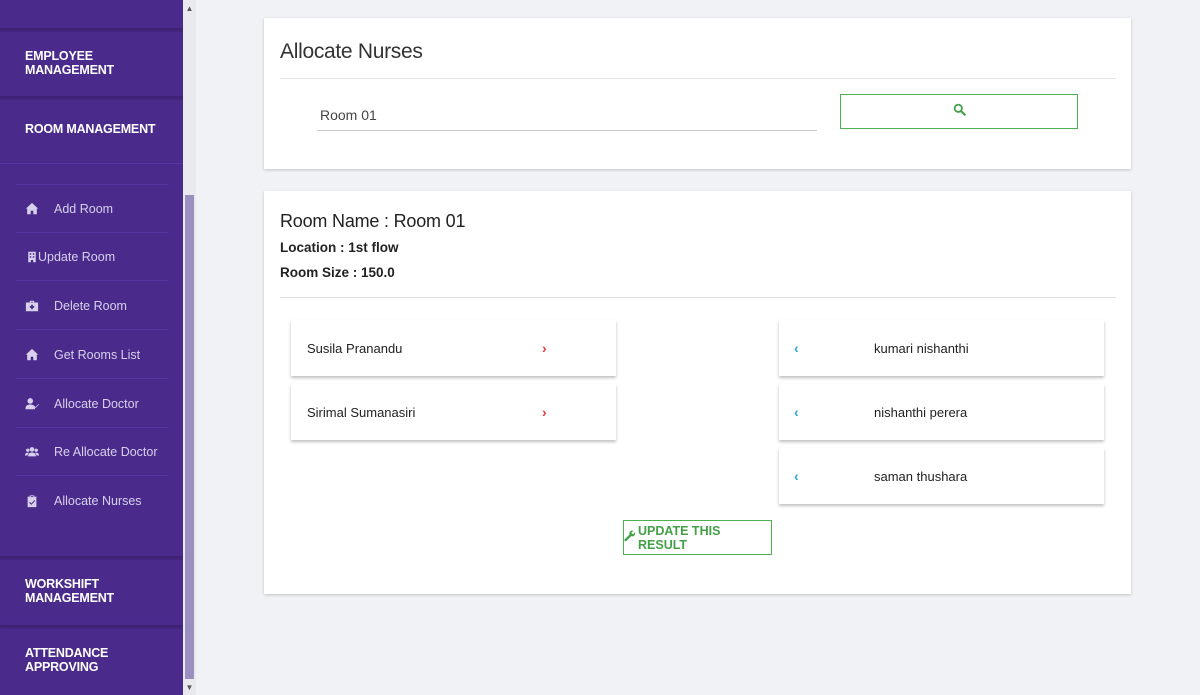  I want to click on scrollbar-thumb, so click(189, 437).